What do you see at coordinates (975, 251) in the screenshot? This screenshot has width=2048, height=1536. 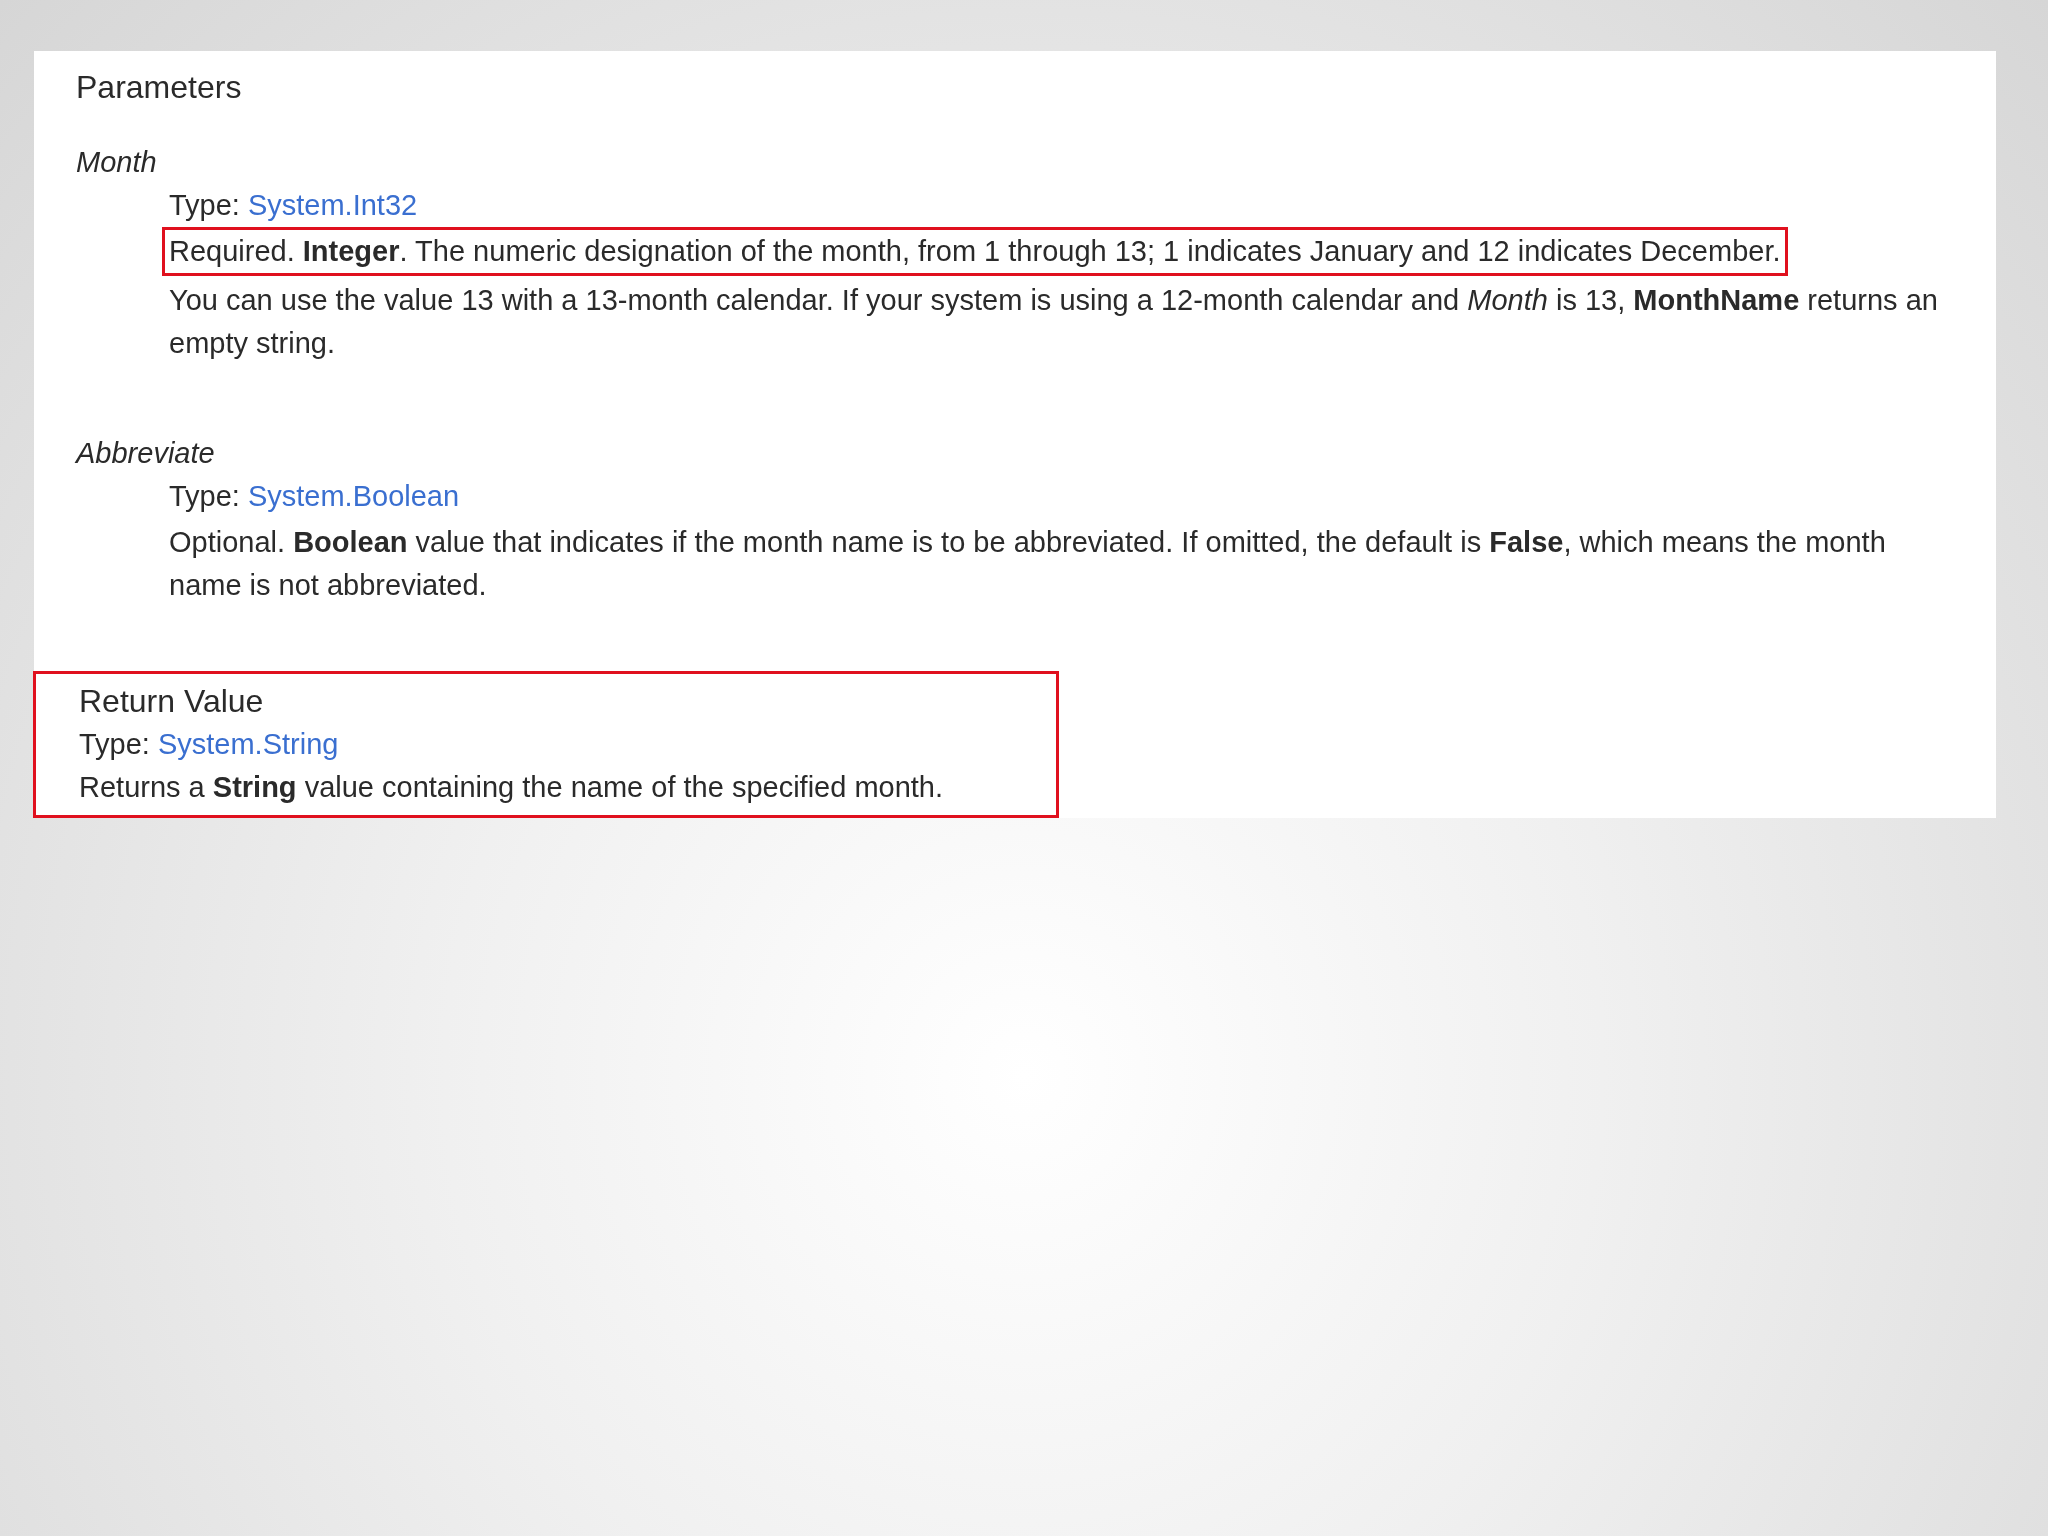 I see `highlighted-description: Required. Integer. The numeric designation of the month, from 1 through 13; 1 indicates January and 12 indicates December.` at bounding box center [975, 251].